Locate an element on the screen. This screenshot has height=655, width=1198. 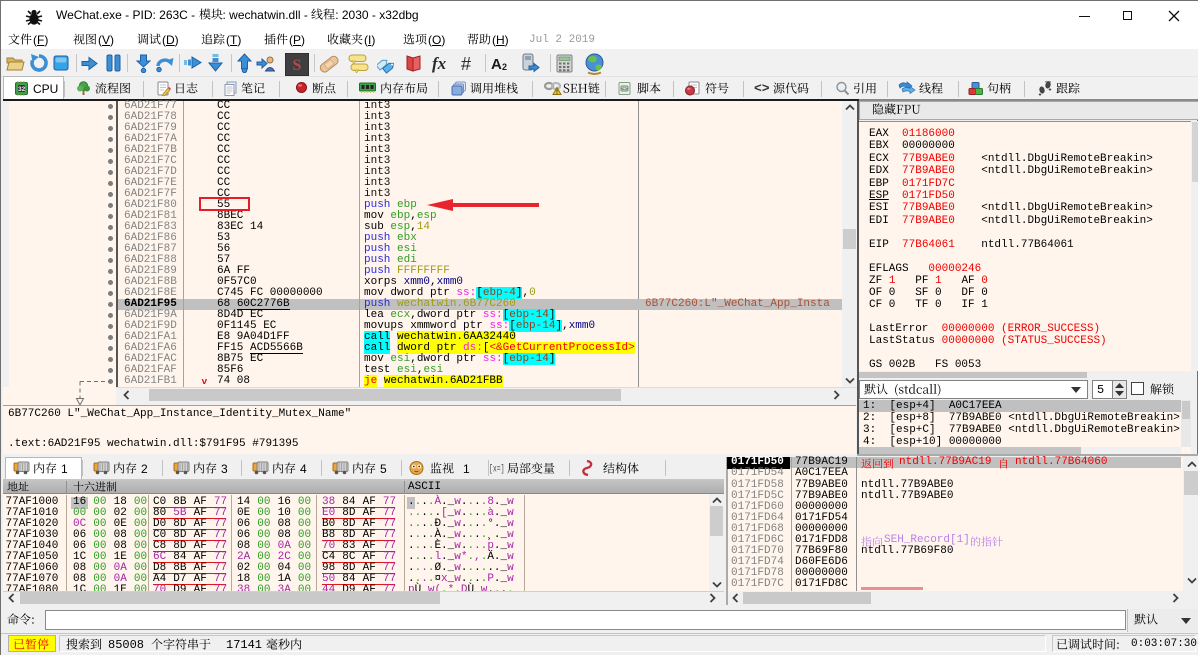
svg-text: fx is located at coordinates (439, 63).